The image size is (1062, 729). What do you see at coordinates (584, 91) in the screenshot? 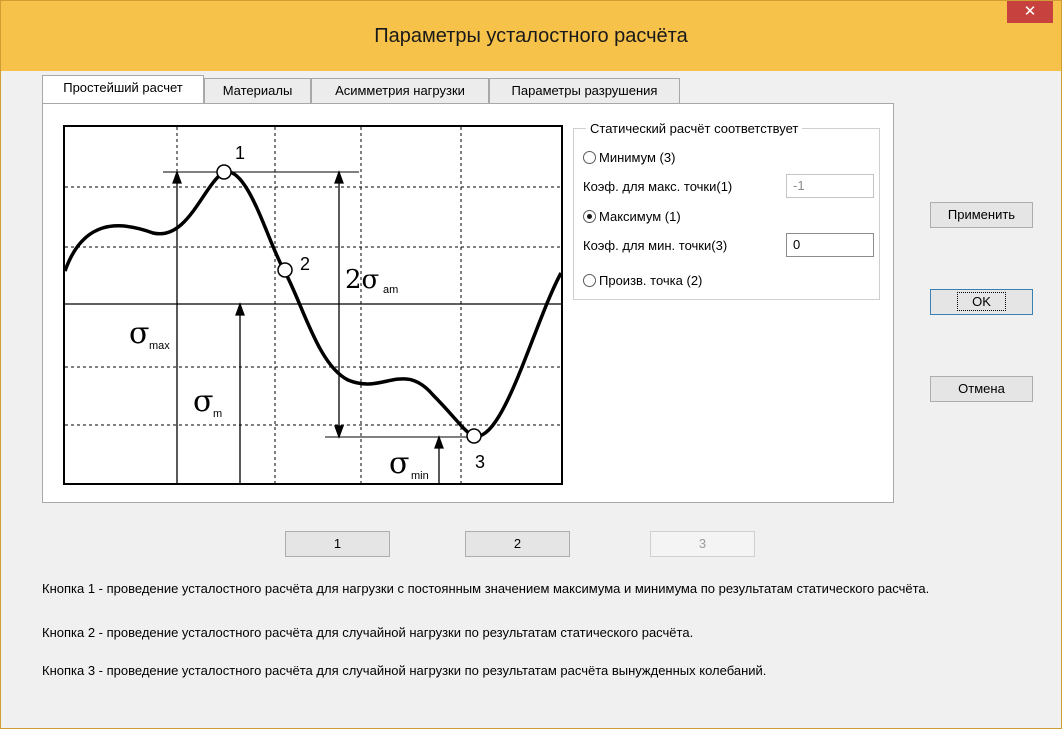
I see `tab-failure-params: Параметры разрушения` at bounding box center [584, 91].